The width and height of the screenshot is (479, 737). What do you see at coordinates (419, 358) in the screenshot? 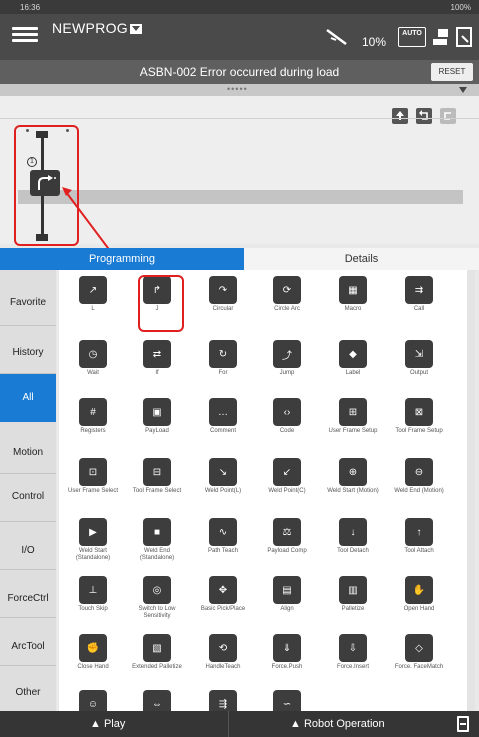
I see `command-output: ⇲ Output` at bounding box center [419, 358].